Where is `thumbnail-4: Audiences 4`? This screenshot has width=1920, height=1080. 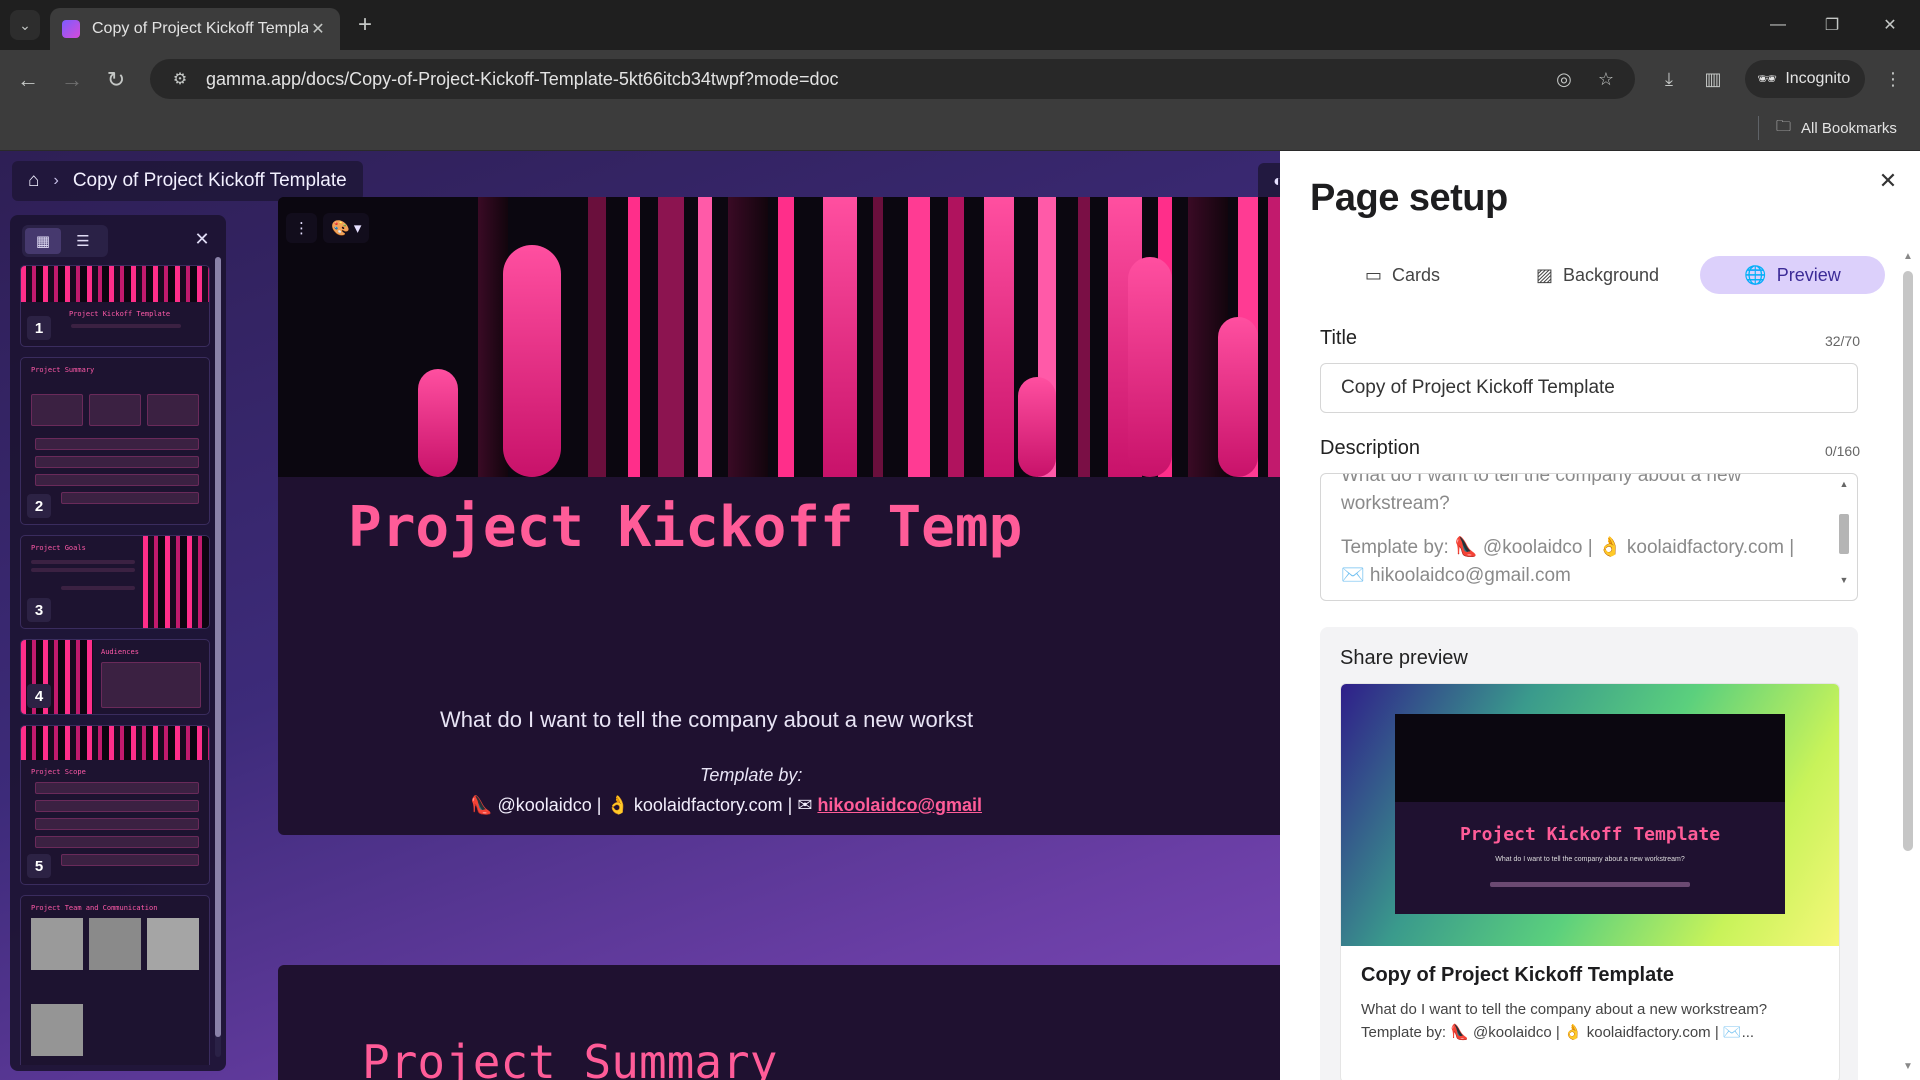
thumbnail-4: Audiences 4 is located at coordinates (115, 677).